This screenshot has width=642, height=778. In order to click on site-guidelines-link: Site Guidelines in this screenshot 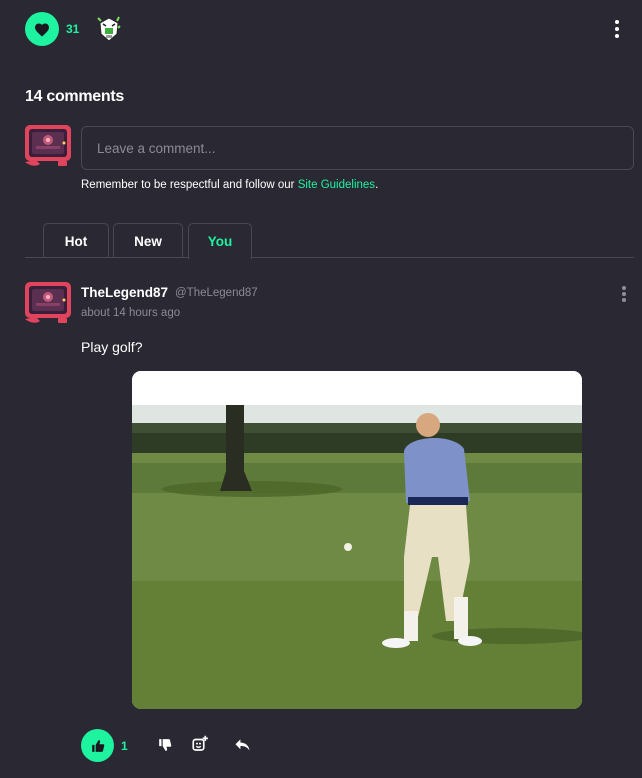, I will do `click(336, 185)`.